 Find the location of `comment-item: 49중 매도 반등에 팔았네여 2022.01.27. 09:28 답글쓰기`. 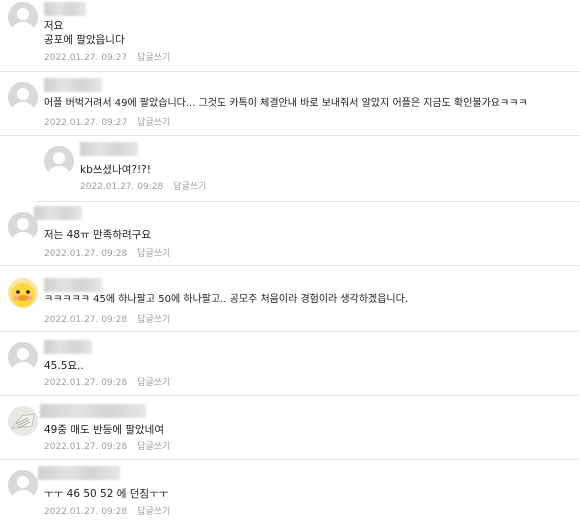

comment-item: 49중 매도 반등에 팔았네여 2022.01.27. 09:28 답글쓰기 is located at coordinates (290, 428).